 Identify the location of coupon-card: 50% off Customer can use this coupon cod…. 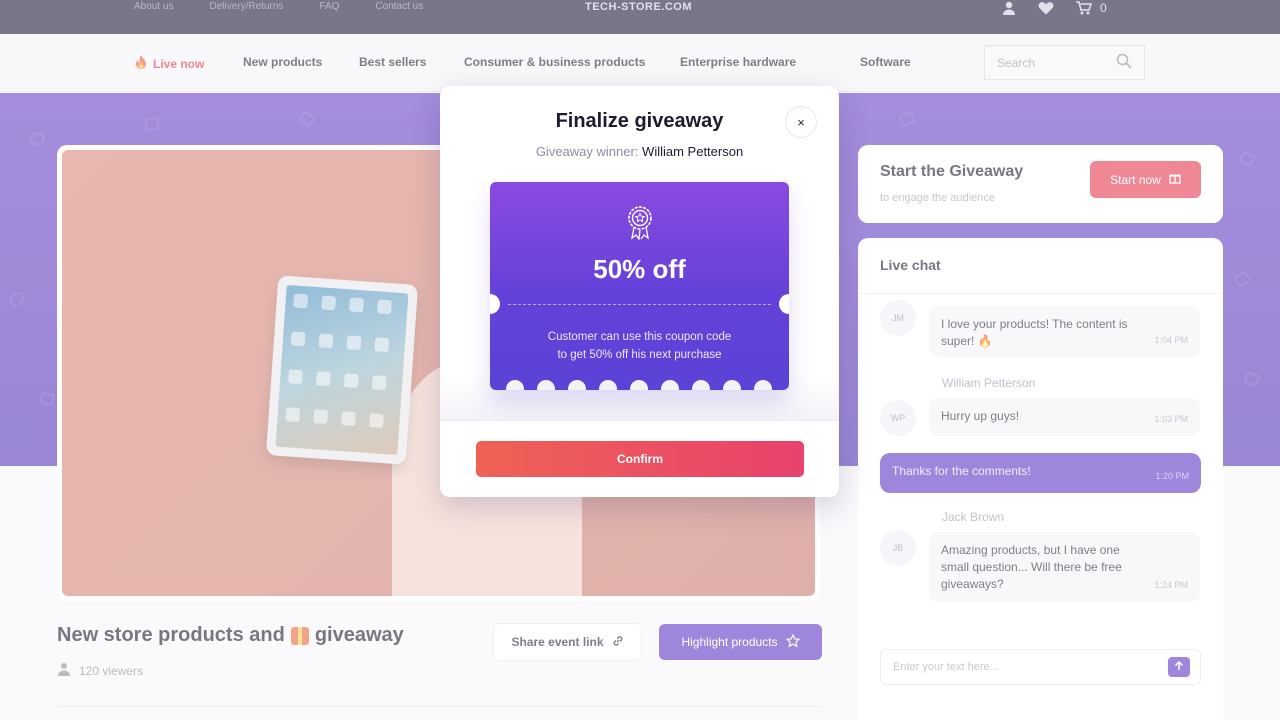
(639, 286).